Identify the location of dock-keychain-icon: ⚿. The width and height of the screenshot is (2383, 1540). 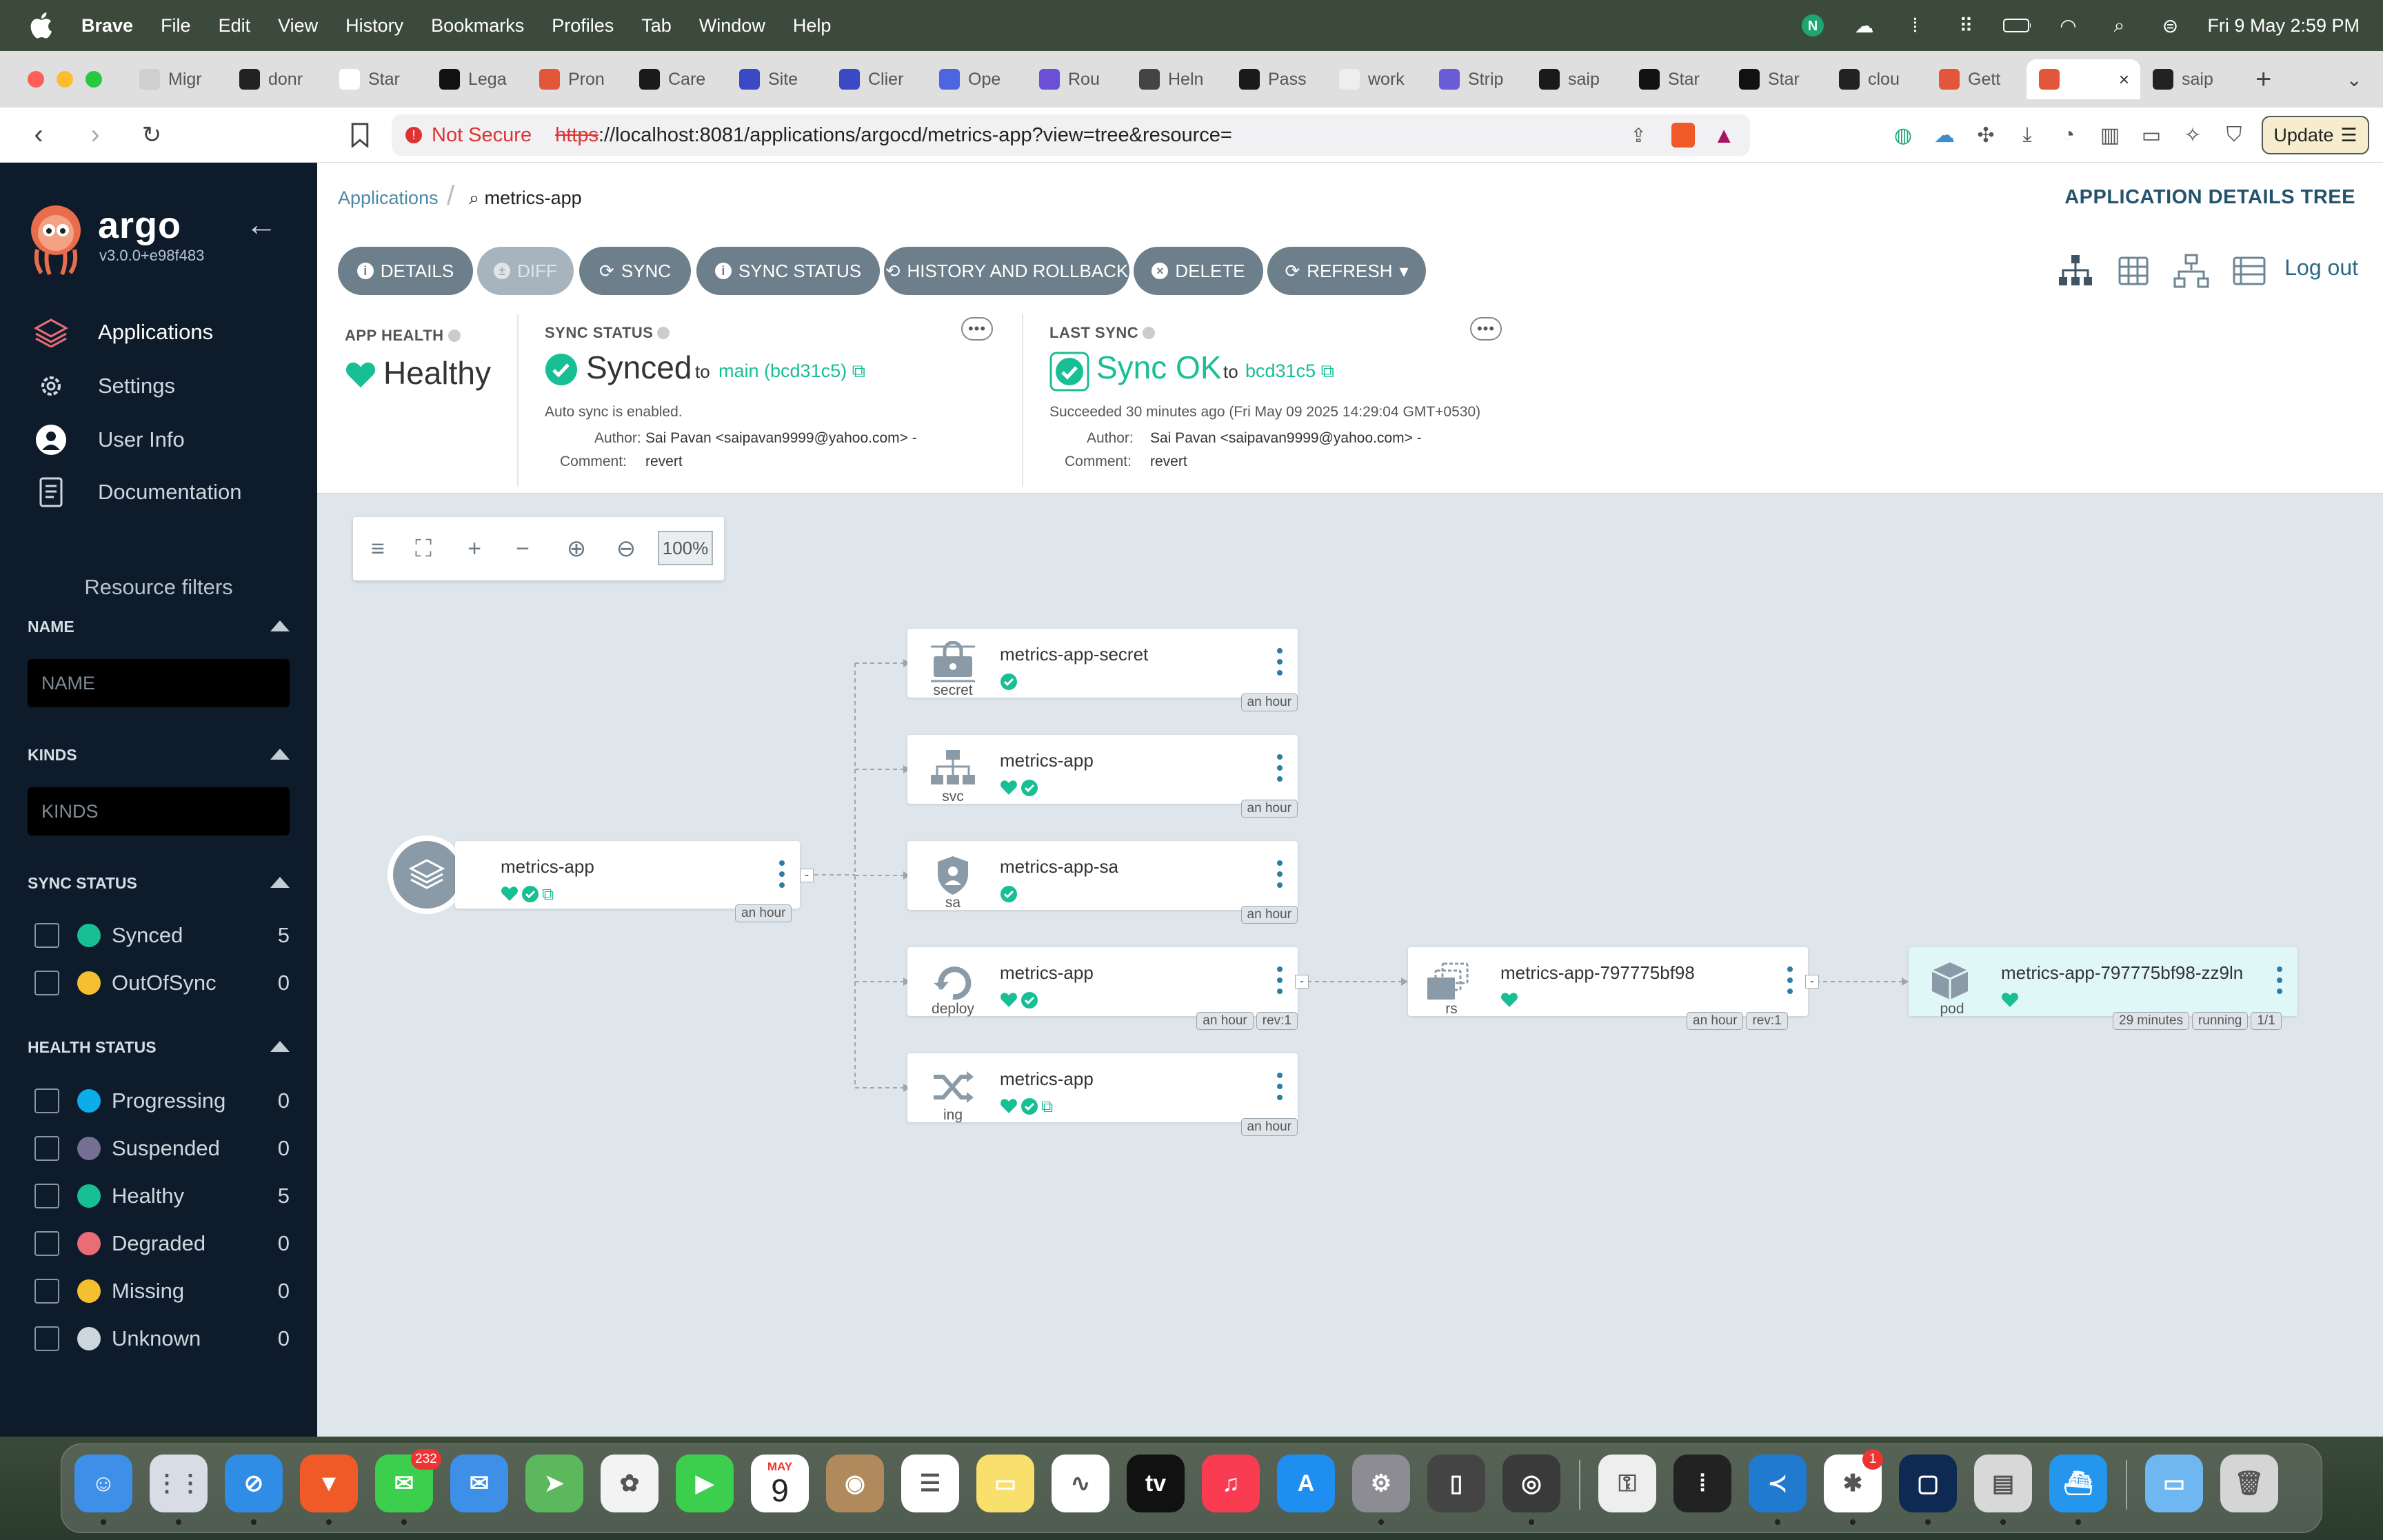
(1627, 1484).